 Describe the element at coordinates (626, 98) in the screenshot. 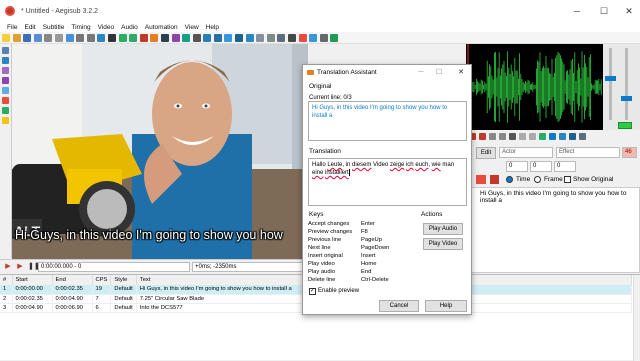

I see `volume-slider-thumb` at that location.